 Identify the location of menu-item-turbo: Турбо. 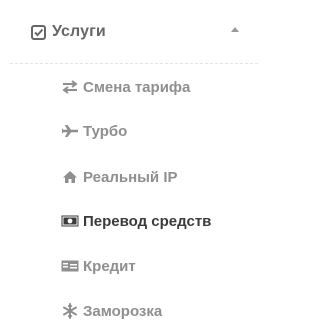
(94, 131).